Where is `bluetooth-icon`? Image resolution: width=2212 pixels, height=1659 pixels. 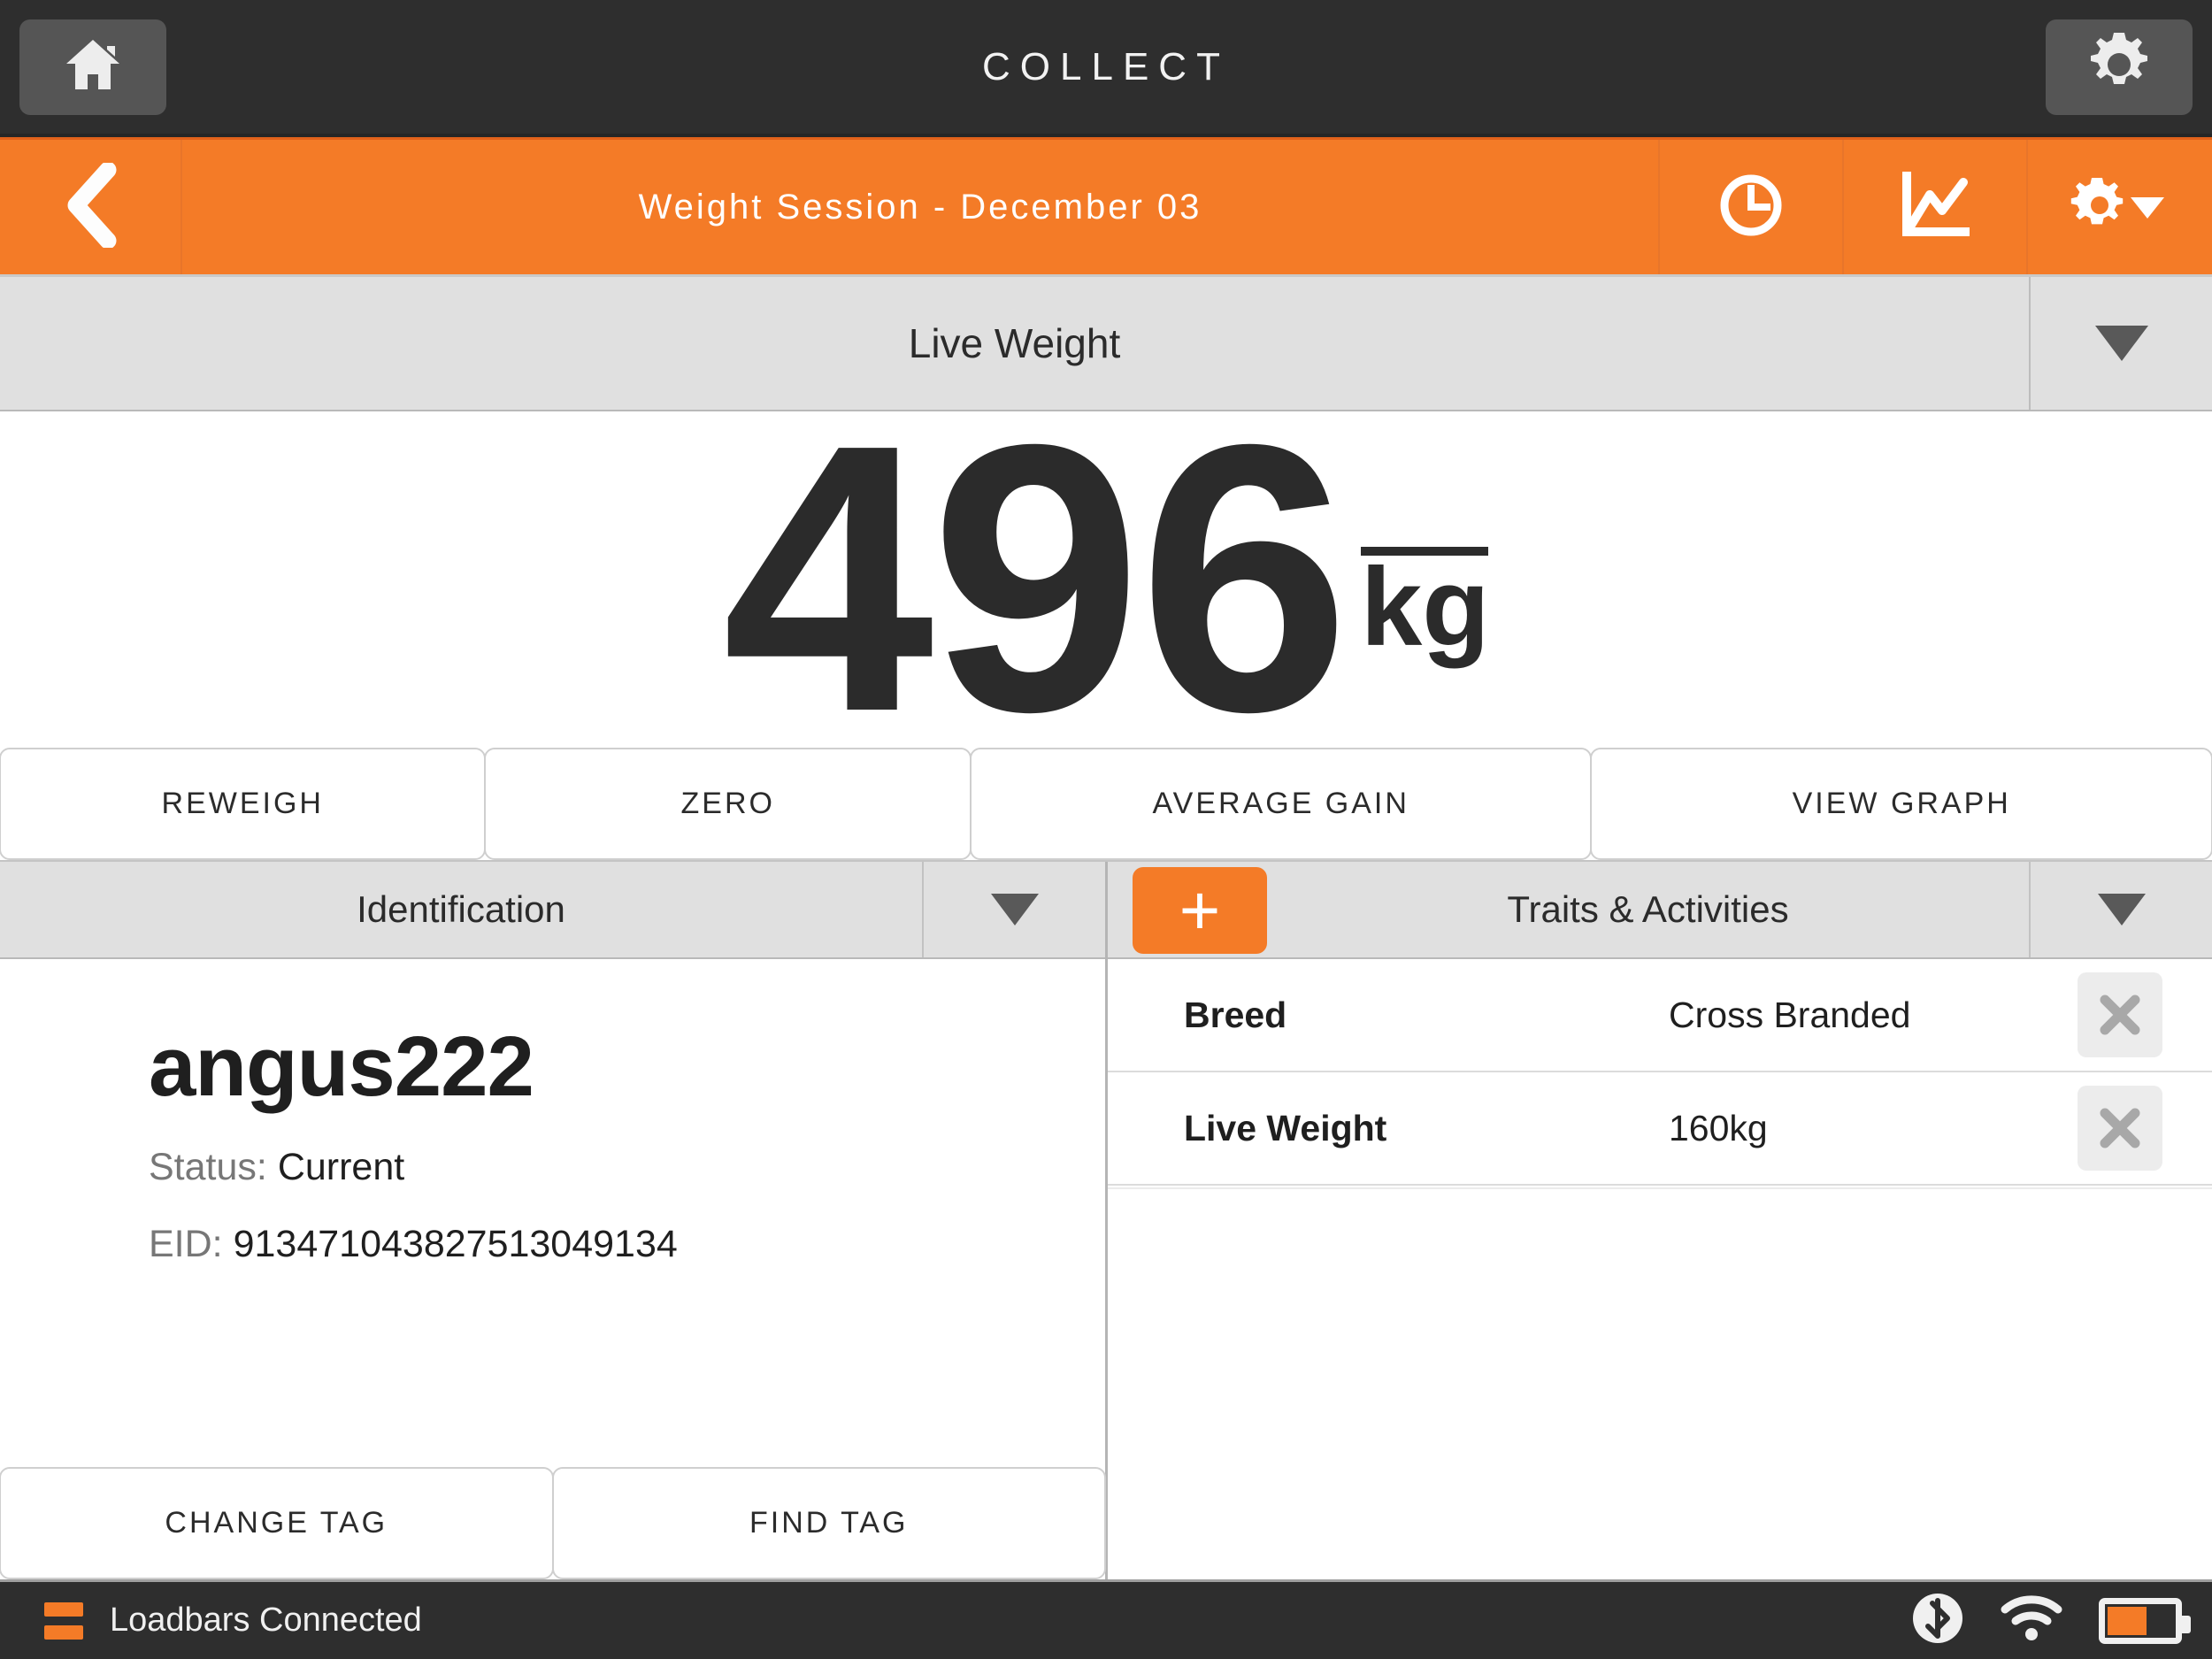
bluetooth-icon is located at coordinates (1937, 1621).